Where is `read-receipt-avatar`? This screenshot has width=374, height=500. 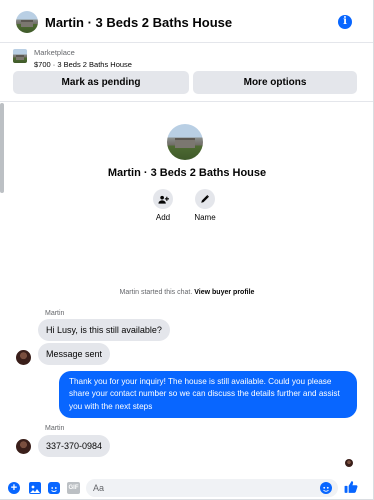 read-receipt-avatar is located at coordinates (349, 463).